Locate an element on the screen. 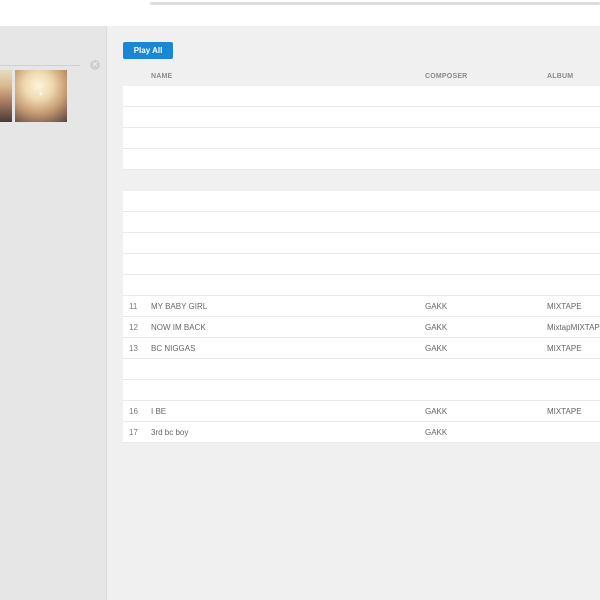 The width and height of the screenshot is (600, 600). track-number: 13 is located at coordinates (133, 348).